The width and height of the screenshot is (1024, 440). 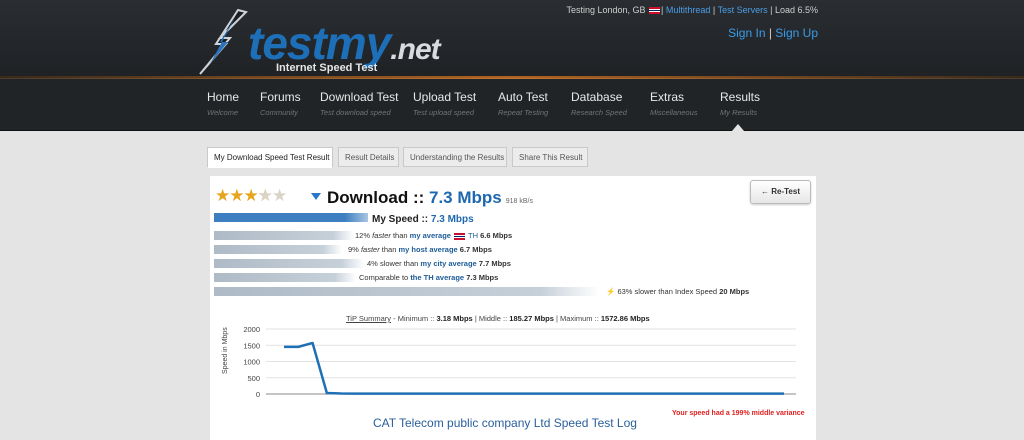 I want to click on comparison-row-country: Comparable to the TH average 7.3 Mbps, so click(x=429, y=277).